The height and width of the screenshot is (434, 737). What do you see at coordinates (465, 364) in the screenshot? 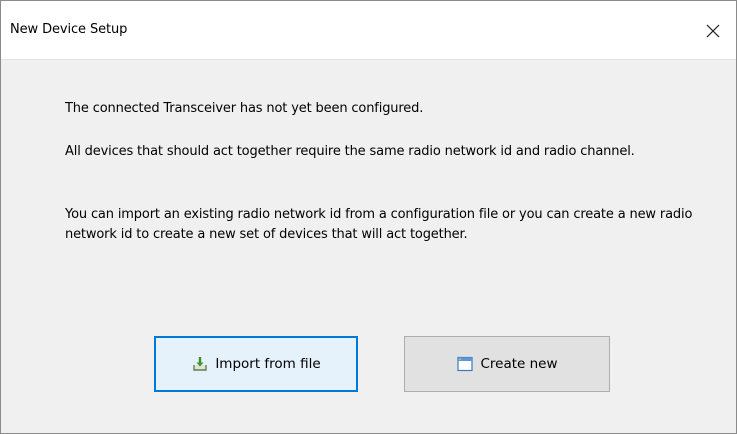
I see `new-window-icon` at bounding box center [465, 364].